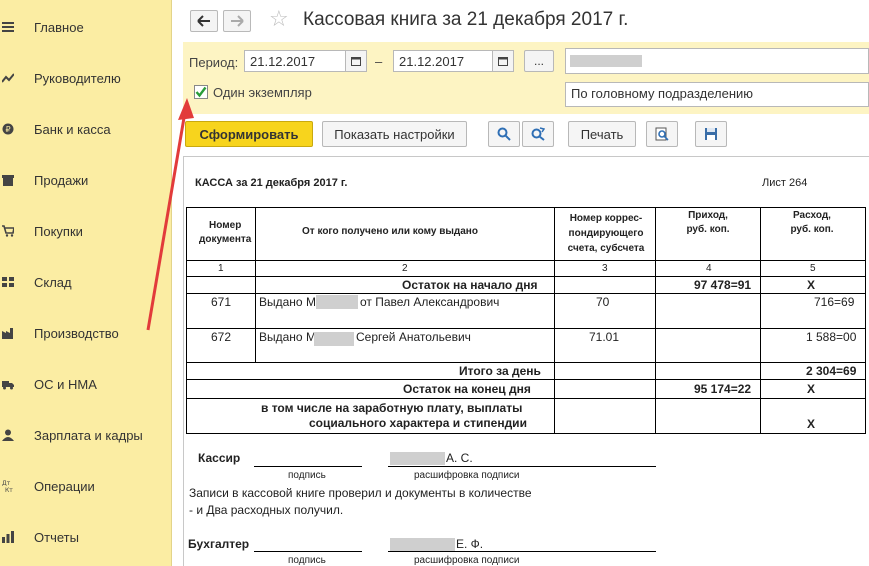 This screenshot has width=869, height=566. Describe the element at coordinates (221, 268) in the screenshot. I see `col-number-1: 1` at that location.